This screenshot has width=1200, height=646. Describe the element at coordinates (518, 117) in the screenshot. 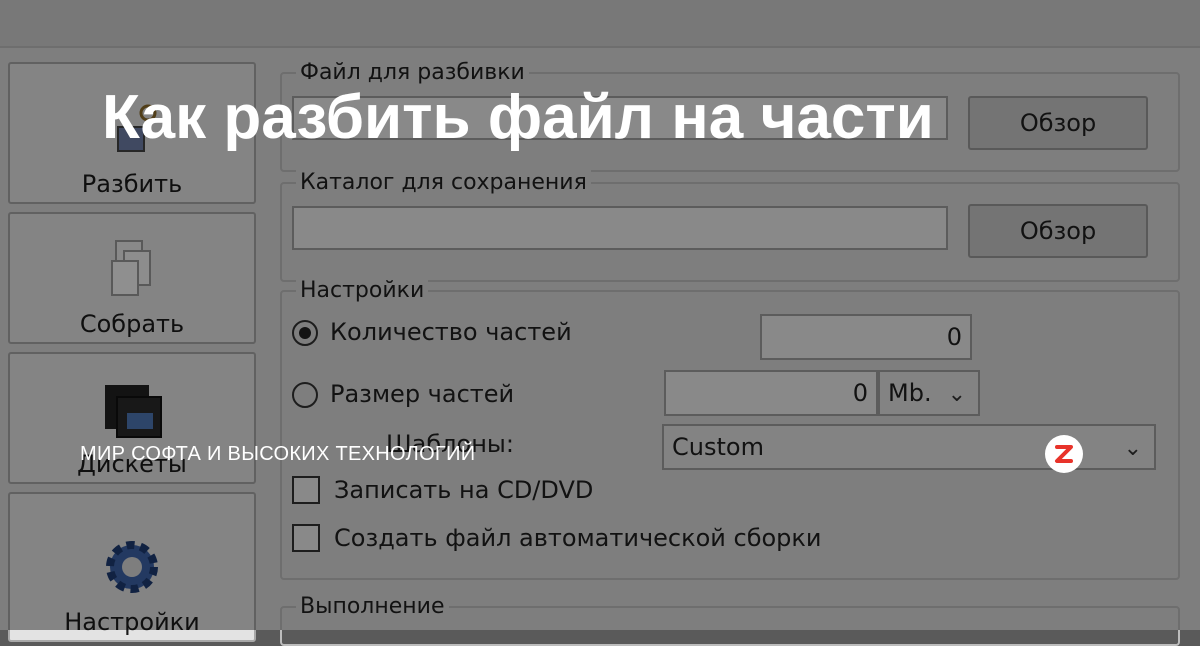

I see `article-headline: Как разбить файл на части` at that location.